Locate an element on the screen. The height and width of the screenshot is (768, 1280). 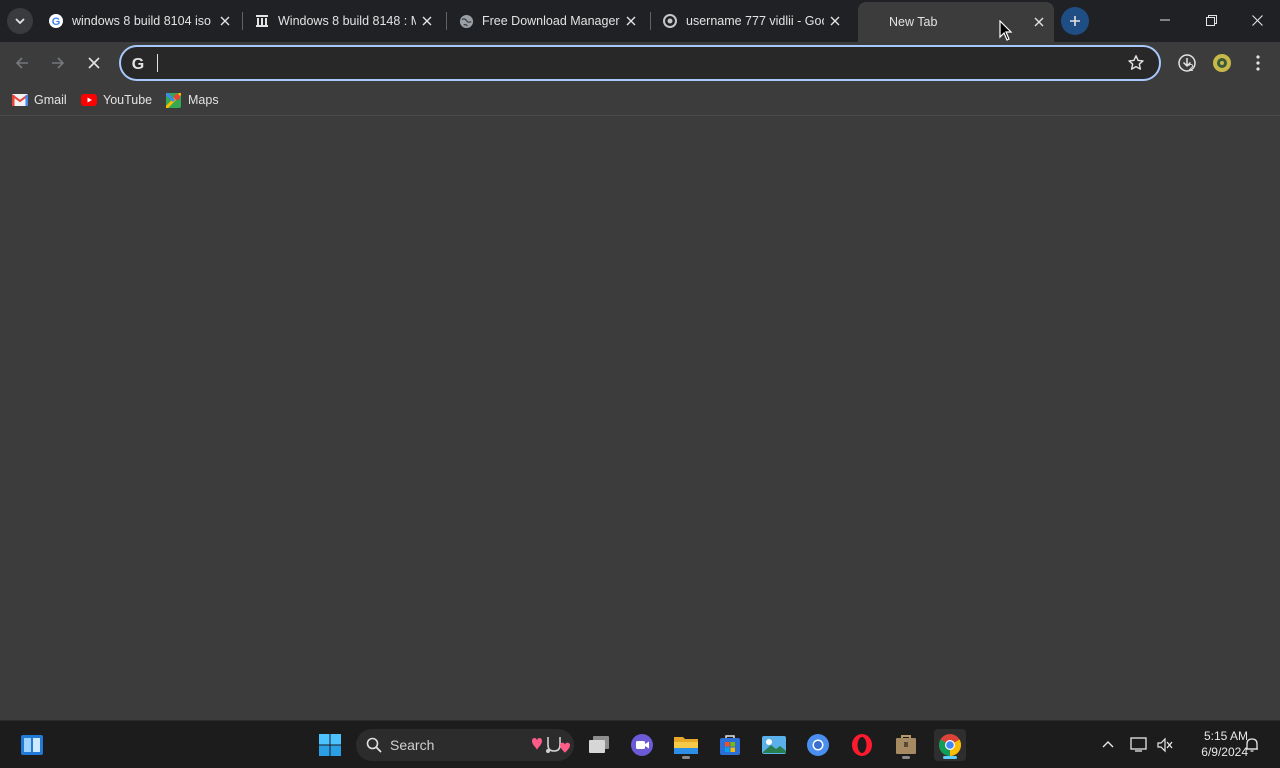
close-window-button is located at coordinates (1257, 20).